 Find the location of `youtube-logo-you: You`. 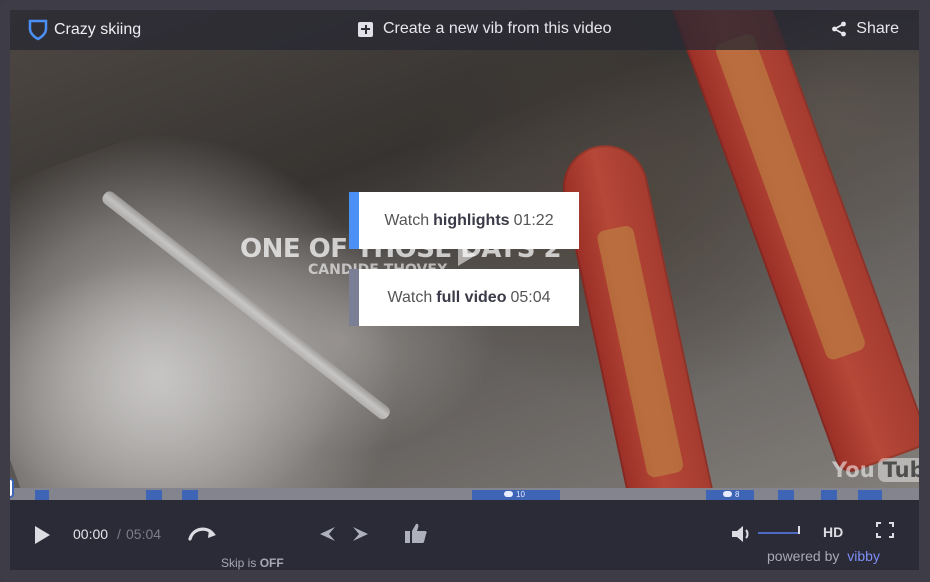

youtube-logo-you: You is located at coordinates (853, 470).